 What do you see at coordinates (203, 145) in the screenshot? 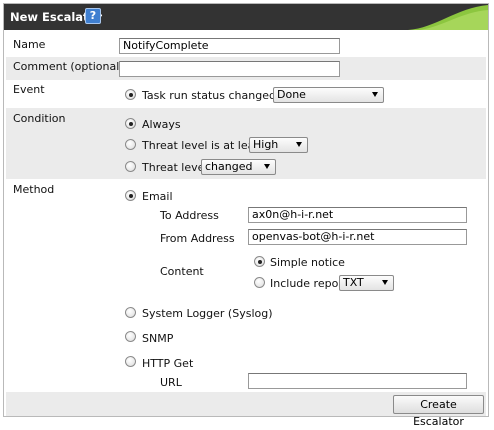
I see `condition-threat-at-least-label: Threat level is at least` at bounding box center [203, 145].